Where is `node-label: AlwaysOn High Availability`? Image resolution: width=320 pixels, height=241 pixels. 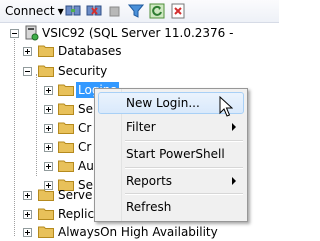
node-label: AlwaysOn High Availability is located at coordinates (138, 232).